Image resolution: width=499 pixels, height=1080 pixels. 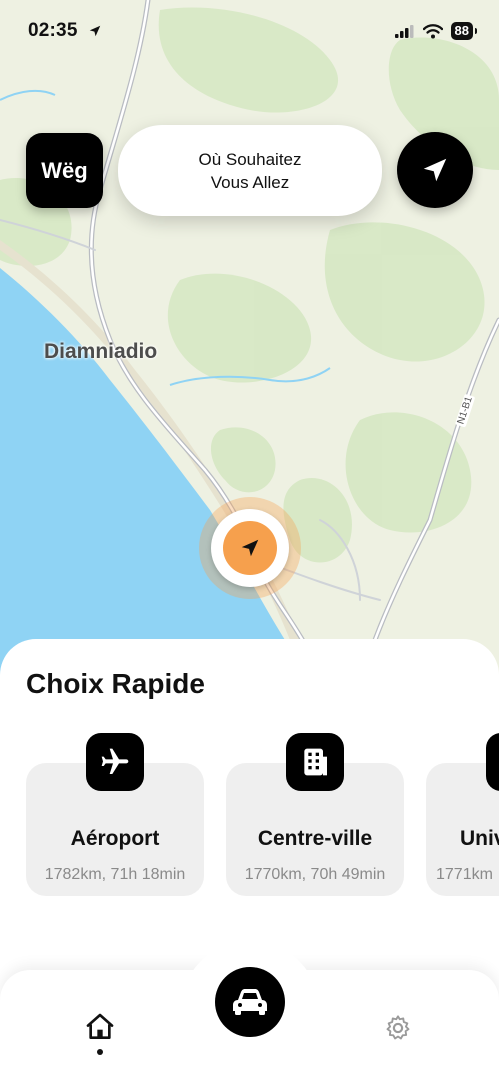 I want to click on active-tab-indicator, so click(x=100, y=1052).